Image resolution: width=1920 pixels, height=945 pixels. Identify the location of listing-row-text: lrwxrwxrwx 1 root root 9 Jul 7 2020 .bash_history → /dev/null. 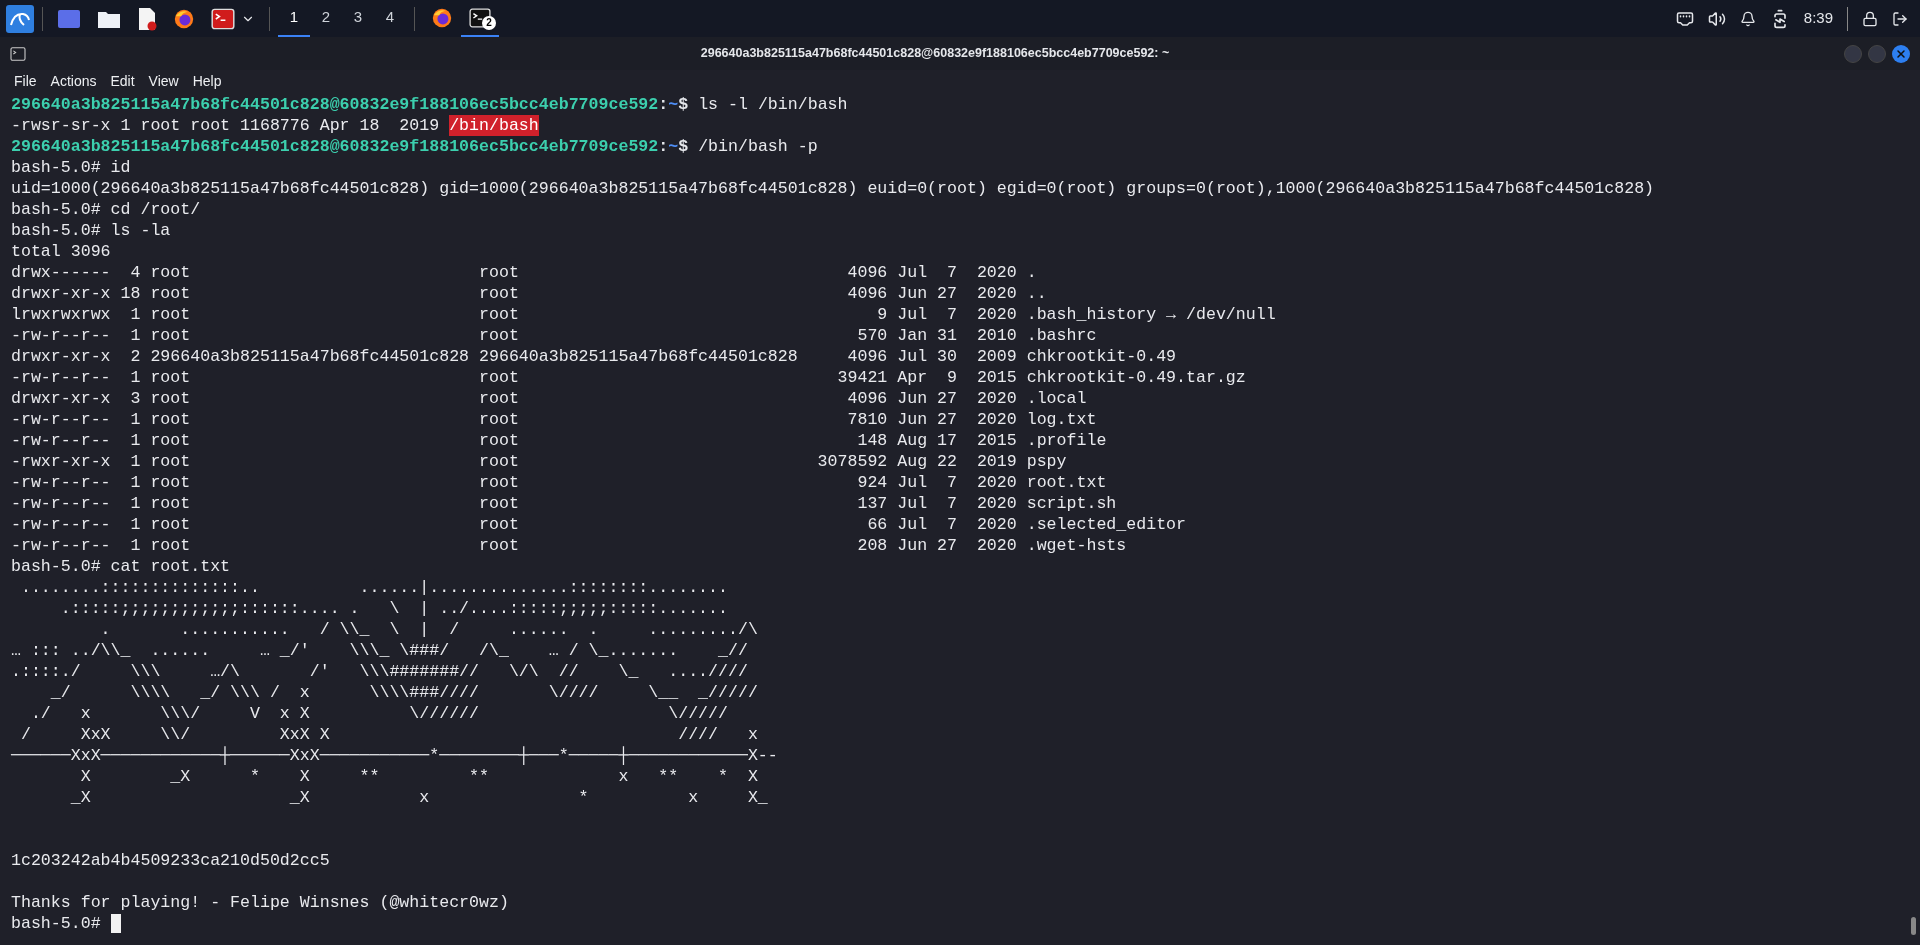
(644, 314).